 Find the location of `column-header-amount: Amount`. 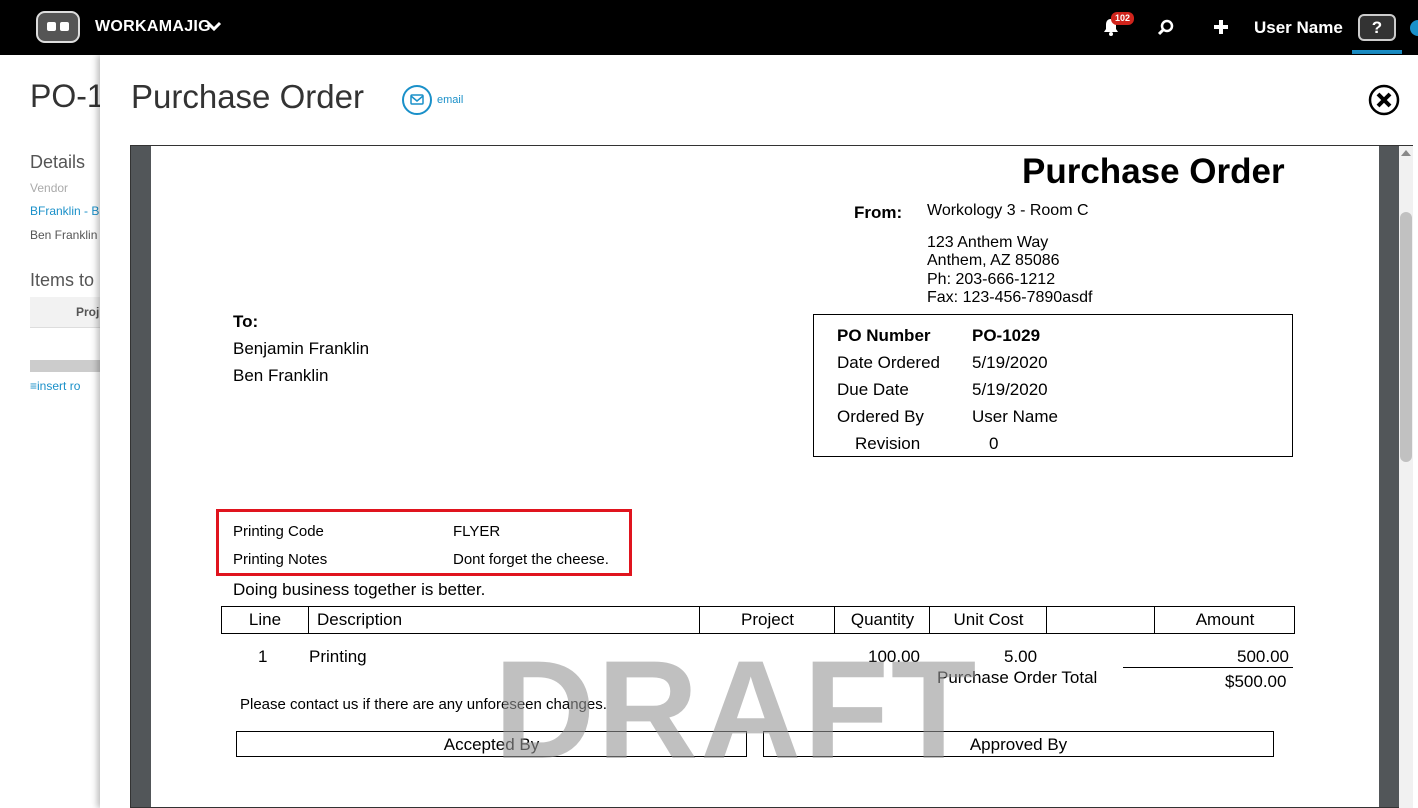

column-header-amount: Amount is located at coordinates (1224, 620).